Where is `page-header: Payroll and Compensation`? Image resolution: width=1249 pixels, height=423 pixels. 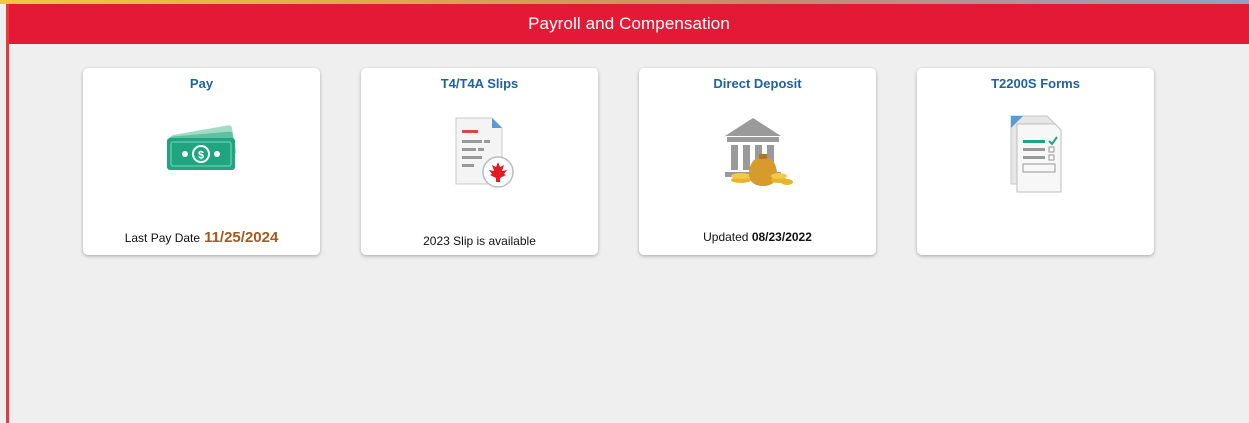
page-header: Payroll and Compensation is located at coordinates (629, 24).